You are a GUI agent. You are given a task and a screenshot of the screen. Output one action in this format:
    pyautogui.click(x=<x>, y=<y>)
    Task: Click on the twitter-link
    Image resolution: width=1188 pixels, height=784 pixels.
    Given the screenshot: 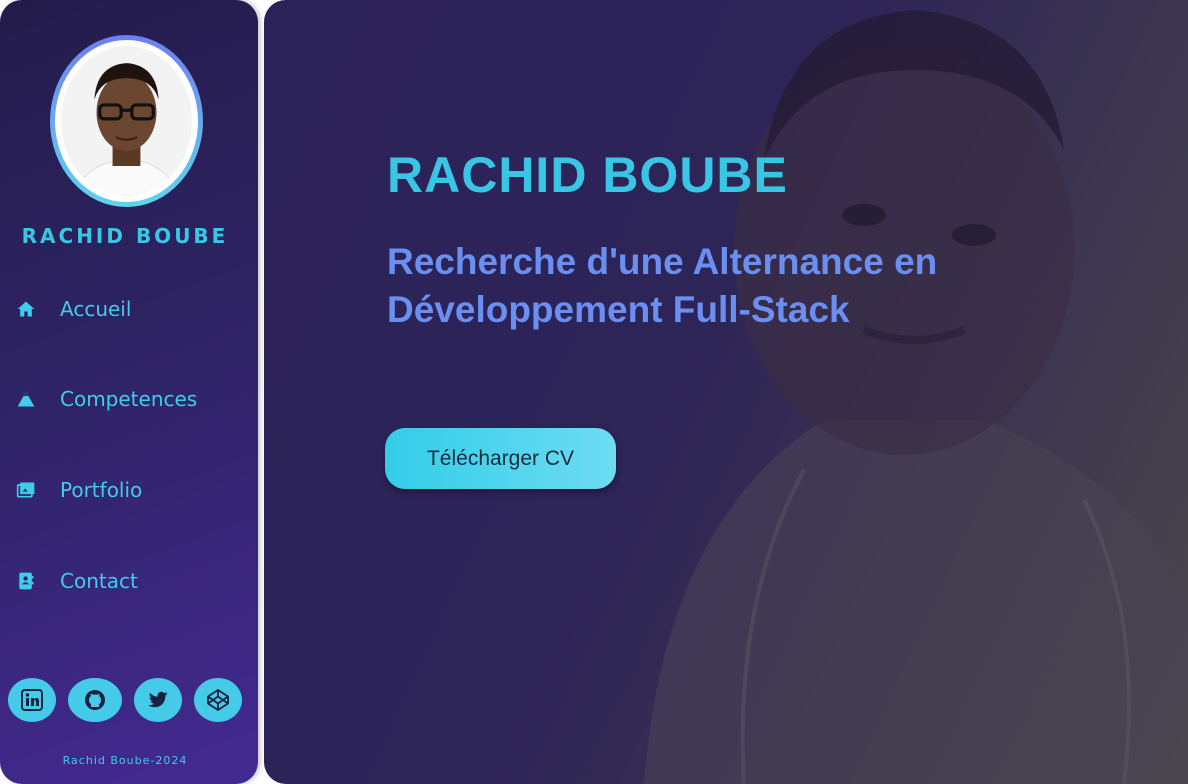 What is the action you would take?
    pyautogui.click(x=158, y=700)
    